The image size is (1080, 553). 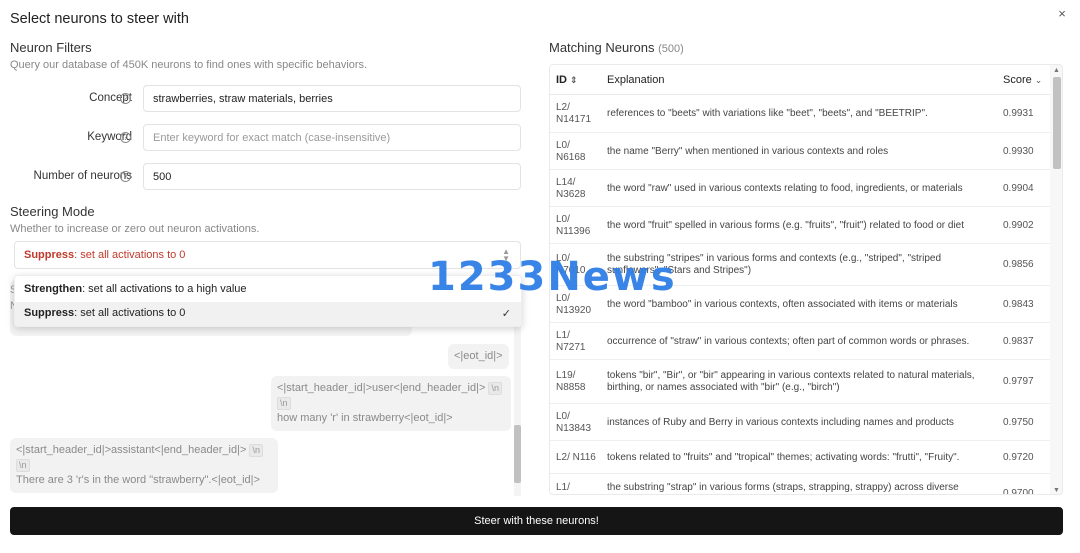 What do you see at coordinates (602, 47) in the screenshot?
I see `results-title: Matching Neurons` at bounding box center [602, 47].